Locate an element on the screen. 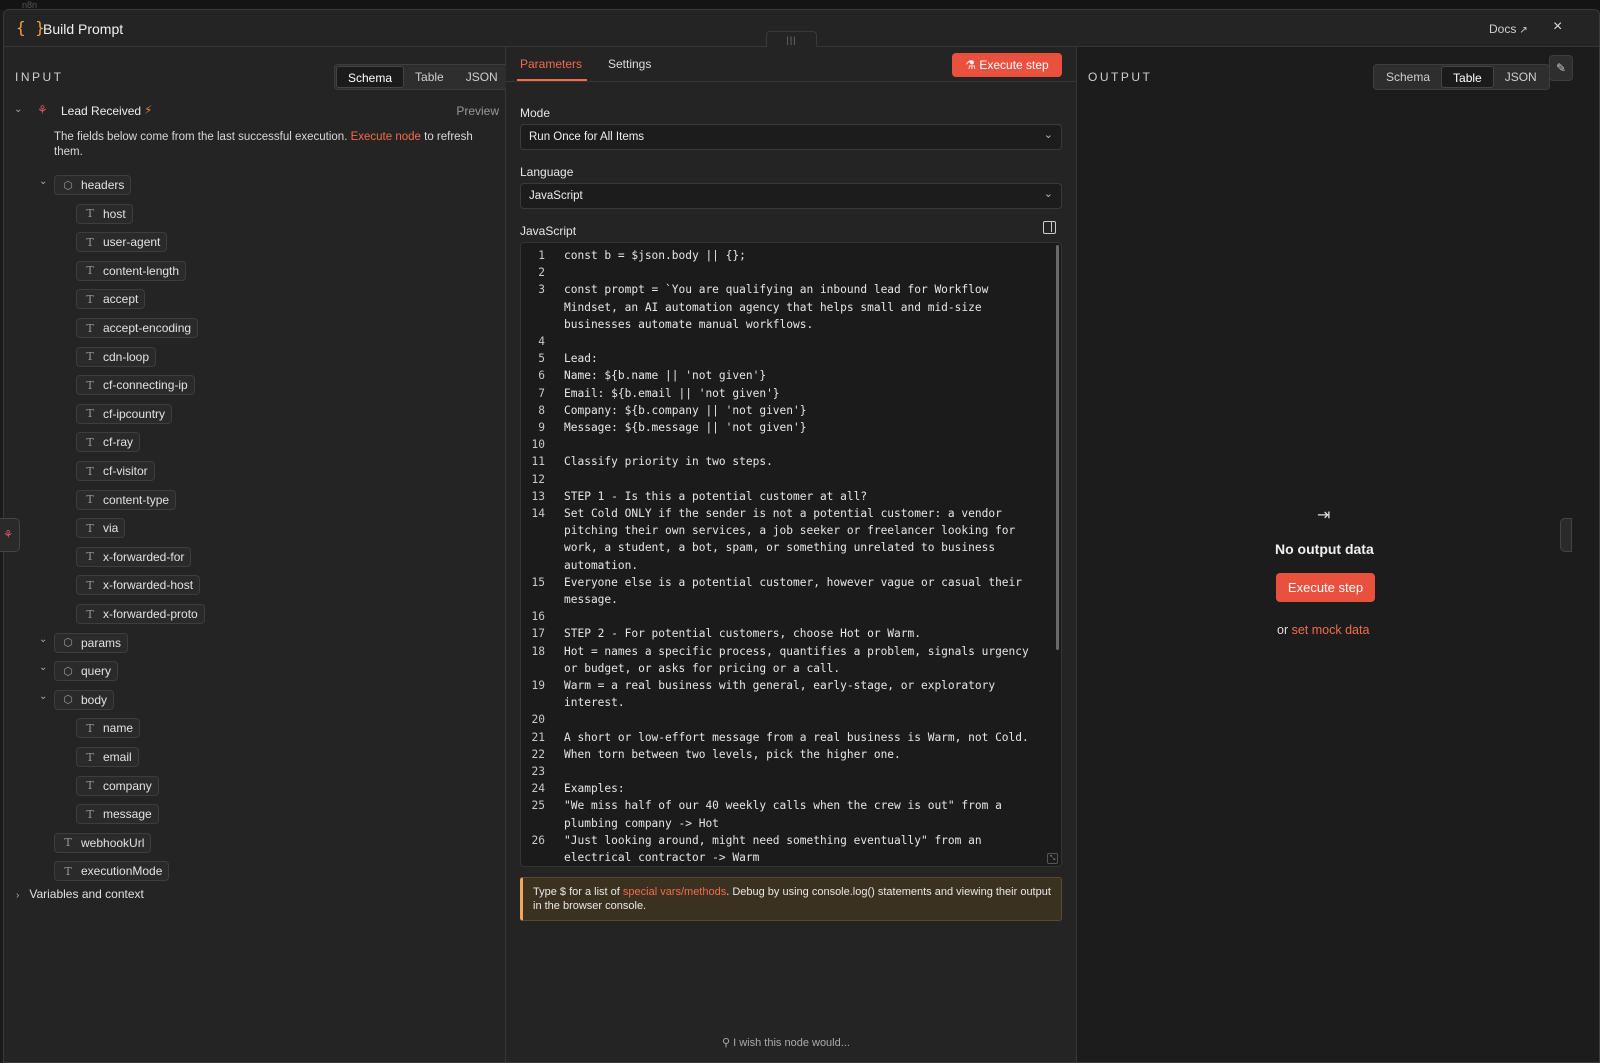 The height and width of the screenshot is (1063, 1600). schema-field: Temail is located at coordinates (107, 757).